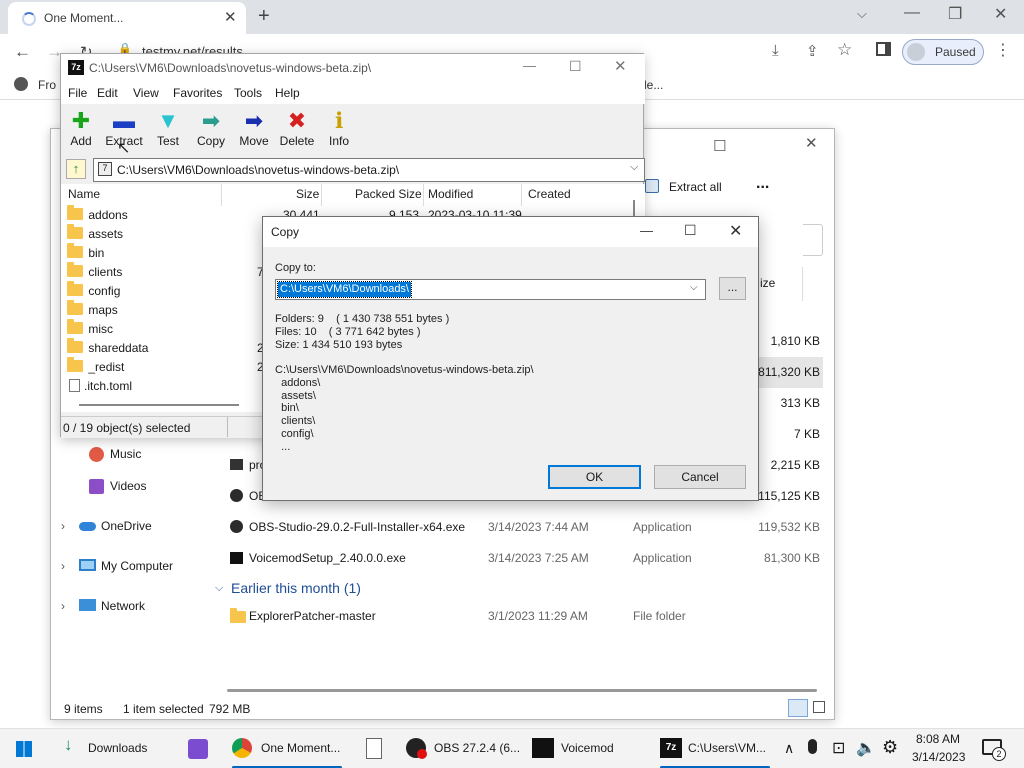 Image resolution: width=1024 pixels, height=768 pixels. I want to click on archive-row: clients, so click(94, 273).